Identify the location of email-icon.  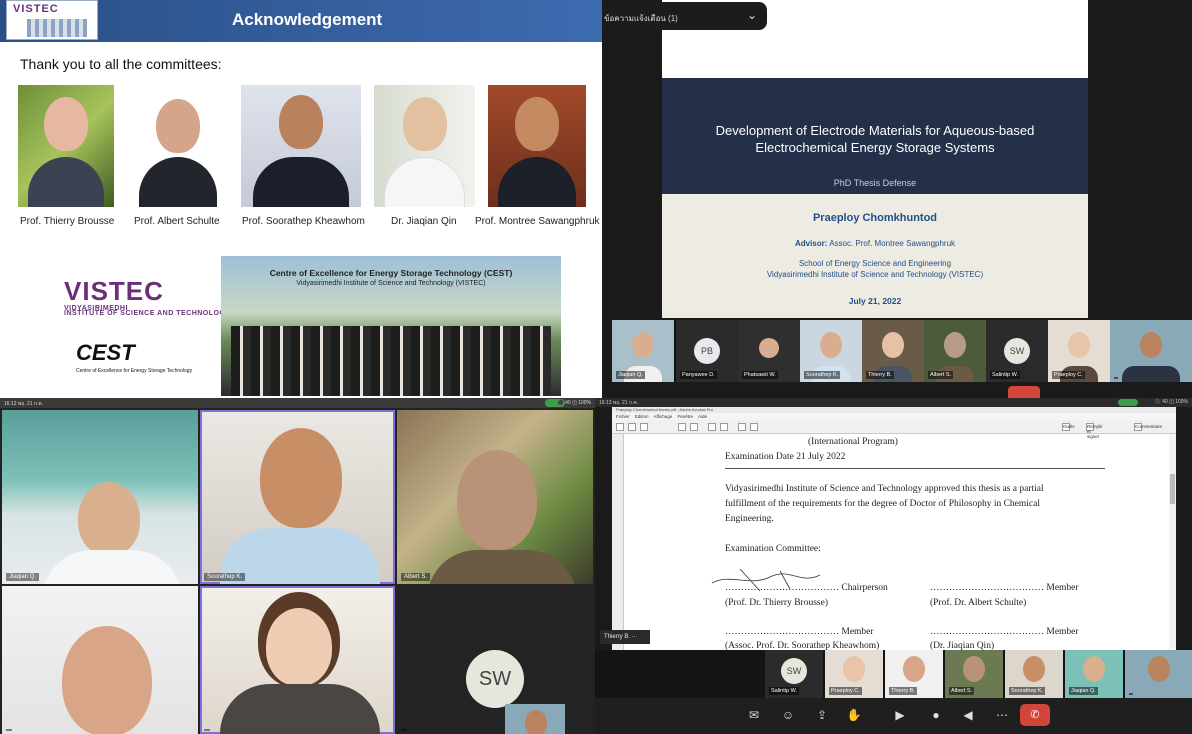
(694, 427).